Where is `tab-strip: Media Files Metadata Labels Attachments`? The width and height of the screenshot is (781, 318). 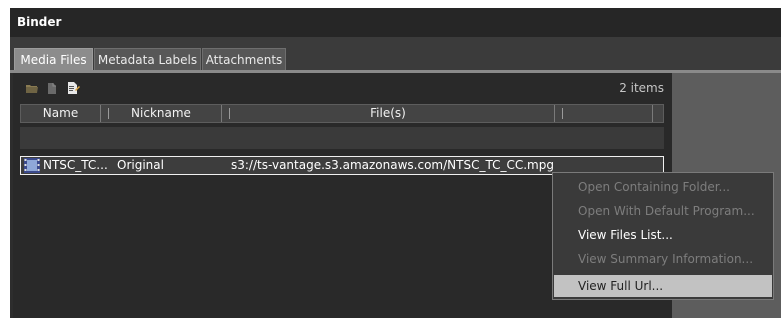
tab-strip: Media Files Metadata Labels Attachments is located at coordinates (395, 55).